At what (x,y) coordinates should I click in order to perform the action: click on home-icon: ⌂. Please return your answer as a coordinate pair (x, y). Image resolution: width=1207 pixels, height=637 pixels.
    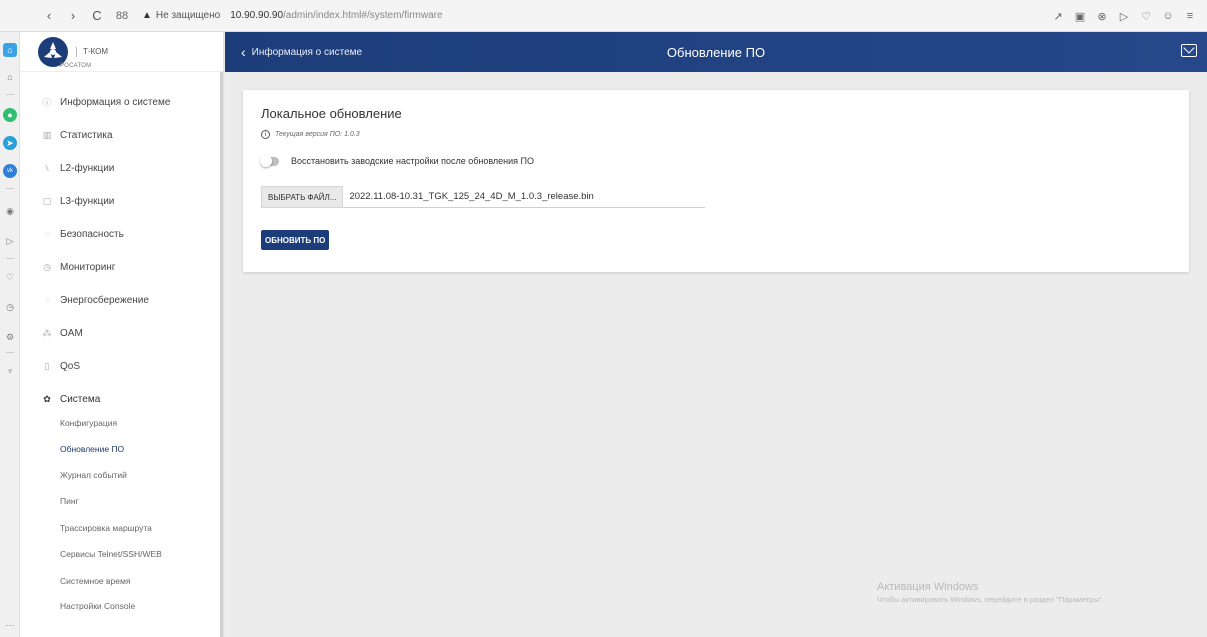
    Looking at the image, I should click on (10, 50).